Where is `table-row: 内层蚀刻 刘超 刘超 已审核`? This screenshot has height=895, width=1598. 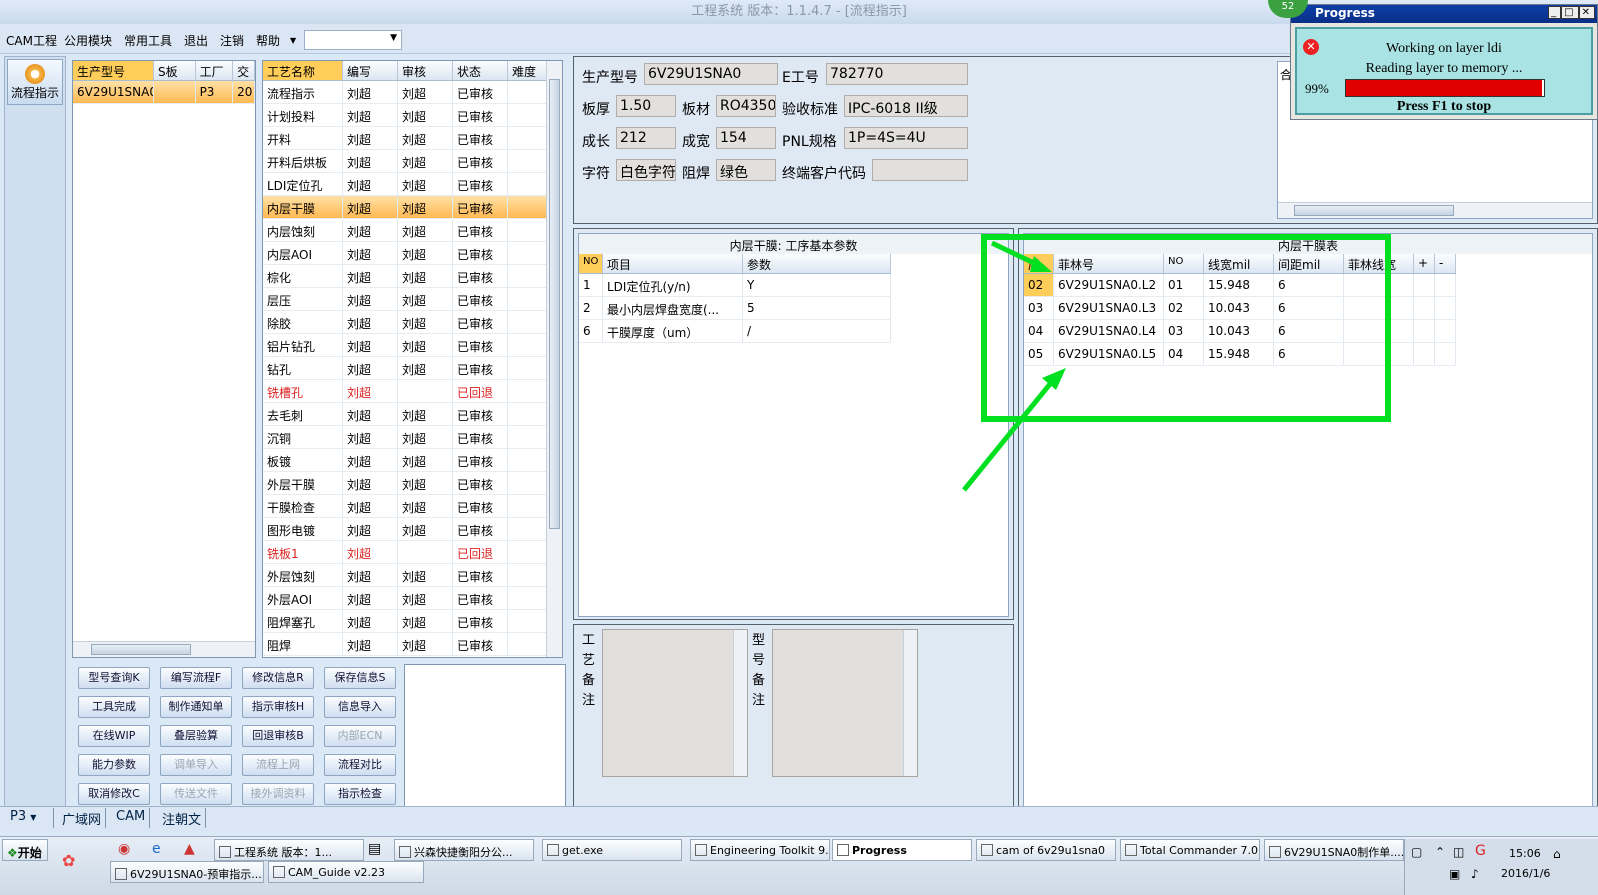 table-row: 内层蚀刻 刘超 刘超 已审核 is located at coordinates (412, 230).